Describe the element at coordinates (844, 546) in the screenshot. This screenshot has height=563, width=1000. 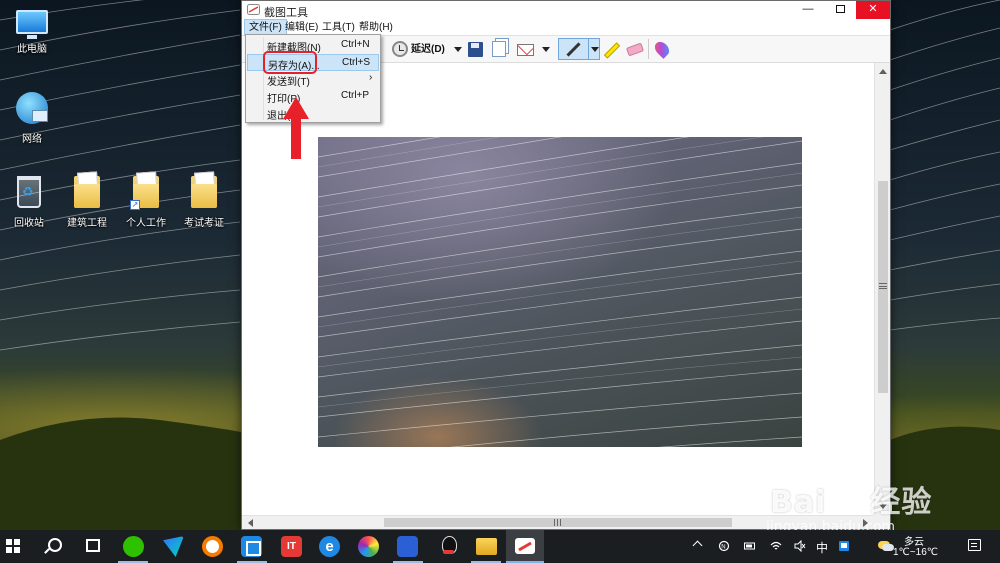
I see `ime-toolbar-icon` at that location.